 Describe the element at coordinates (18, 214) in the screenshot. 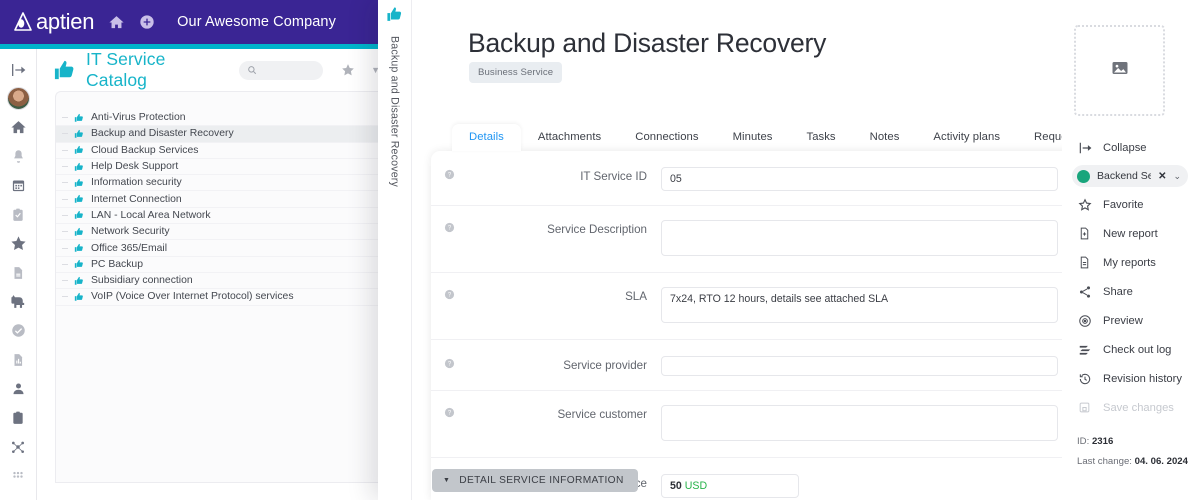

I see `clipboard-check-icon` at that location.